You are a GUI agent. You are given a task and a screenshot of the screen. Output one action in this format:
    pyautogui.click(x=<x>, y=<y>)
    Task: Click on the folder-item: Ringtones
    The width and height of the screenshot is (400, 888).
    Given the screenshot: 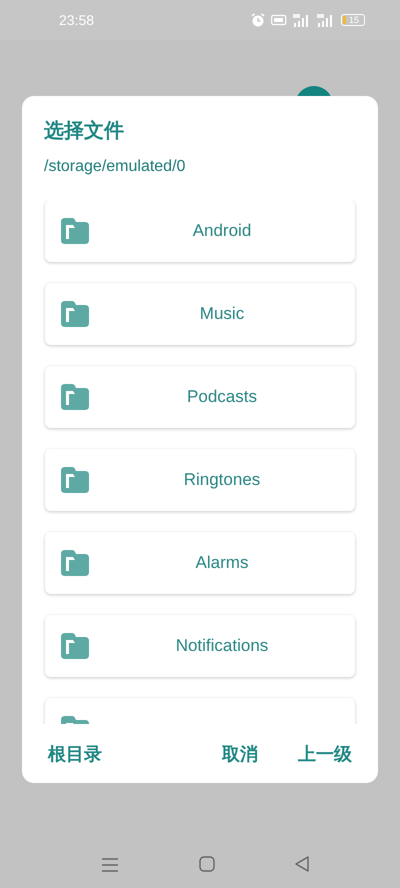 What is the action you would take?
    pyautogui.click(x=200, y=480)
    